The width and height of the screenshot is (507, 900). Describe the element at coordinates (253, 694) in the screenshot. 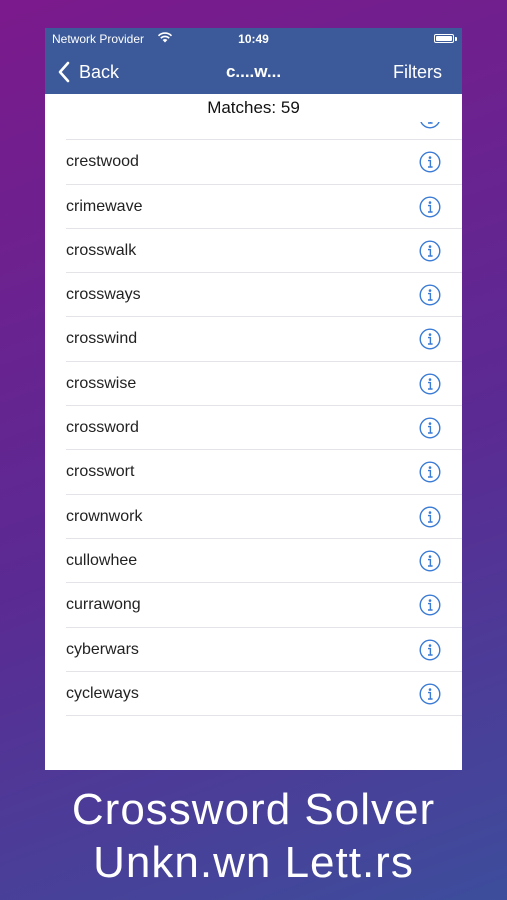

I see `list-item: cycleways` at that location.